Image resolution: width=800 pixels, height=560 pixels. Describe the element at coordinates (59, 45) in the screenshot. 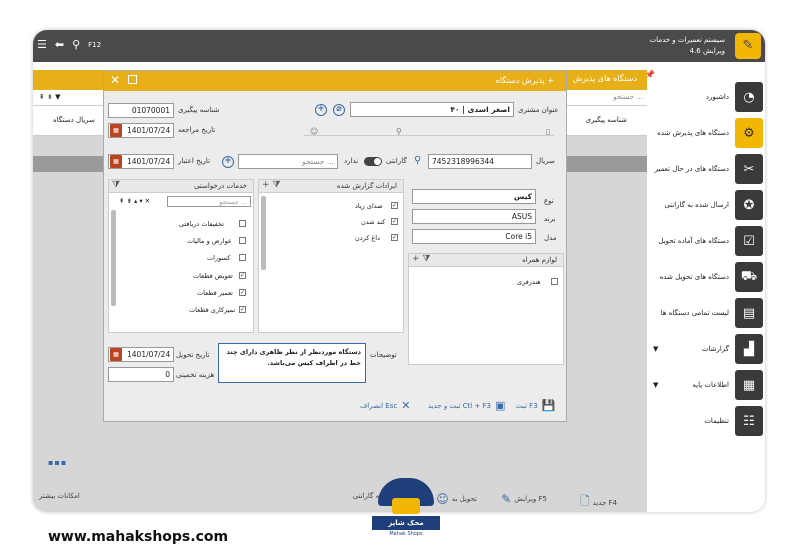

I see `back-icon: ⬅` at that location.